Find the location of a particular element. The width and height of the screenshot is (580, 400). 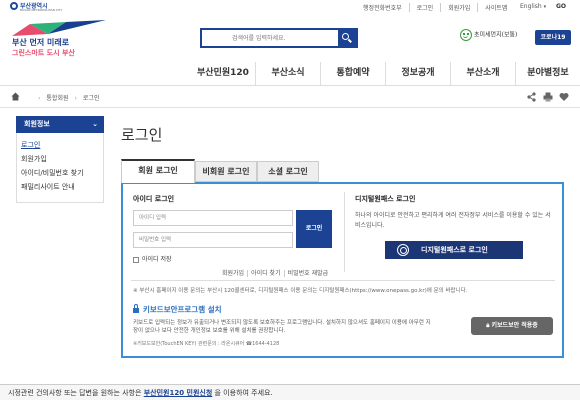

site-logo: 부산 먼저 미래로 그린스마트 도시 부산 is located at coordinates (58, 40).